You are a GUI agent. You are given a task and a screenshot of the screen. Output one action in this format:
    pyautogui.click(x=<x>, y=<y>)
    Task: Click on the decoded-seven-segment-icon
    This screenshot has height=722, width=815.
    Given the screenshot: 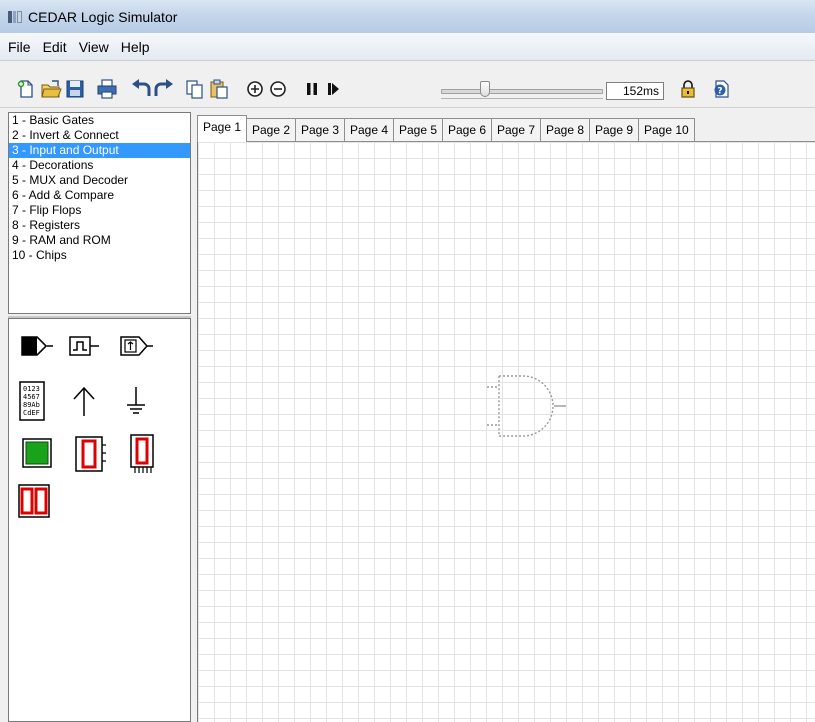 What is the action you would take?
    pyautogui.click(x=142, y=453)
    